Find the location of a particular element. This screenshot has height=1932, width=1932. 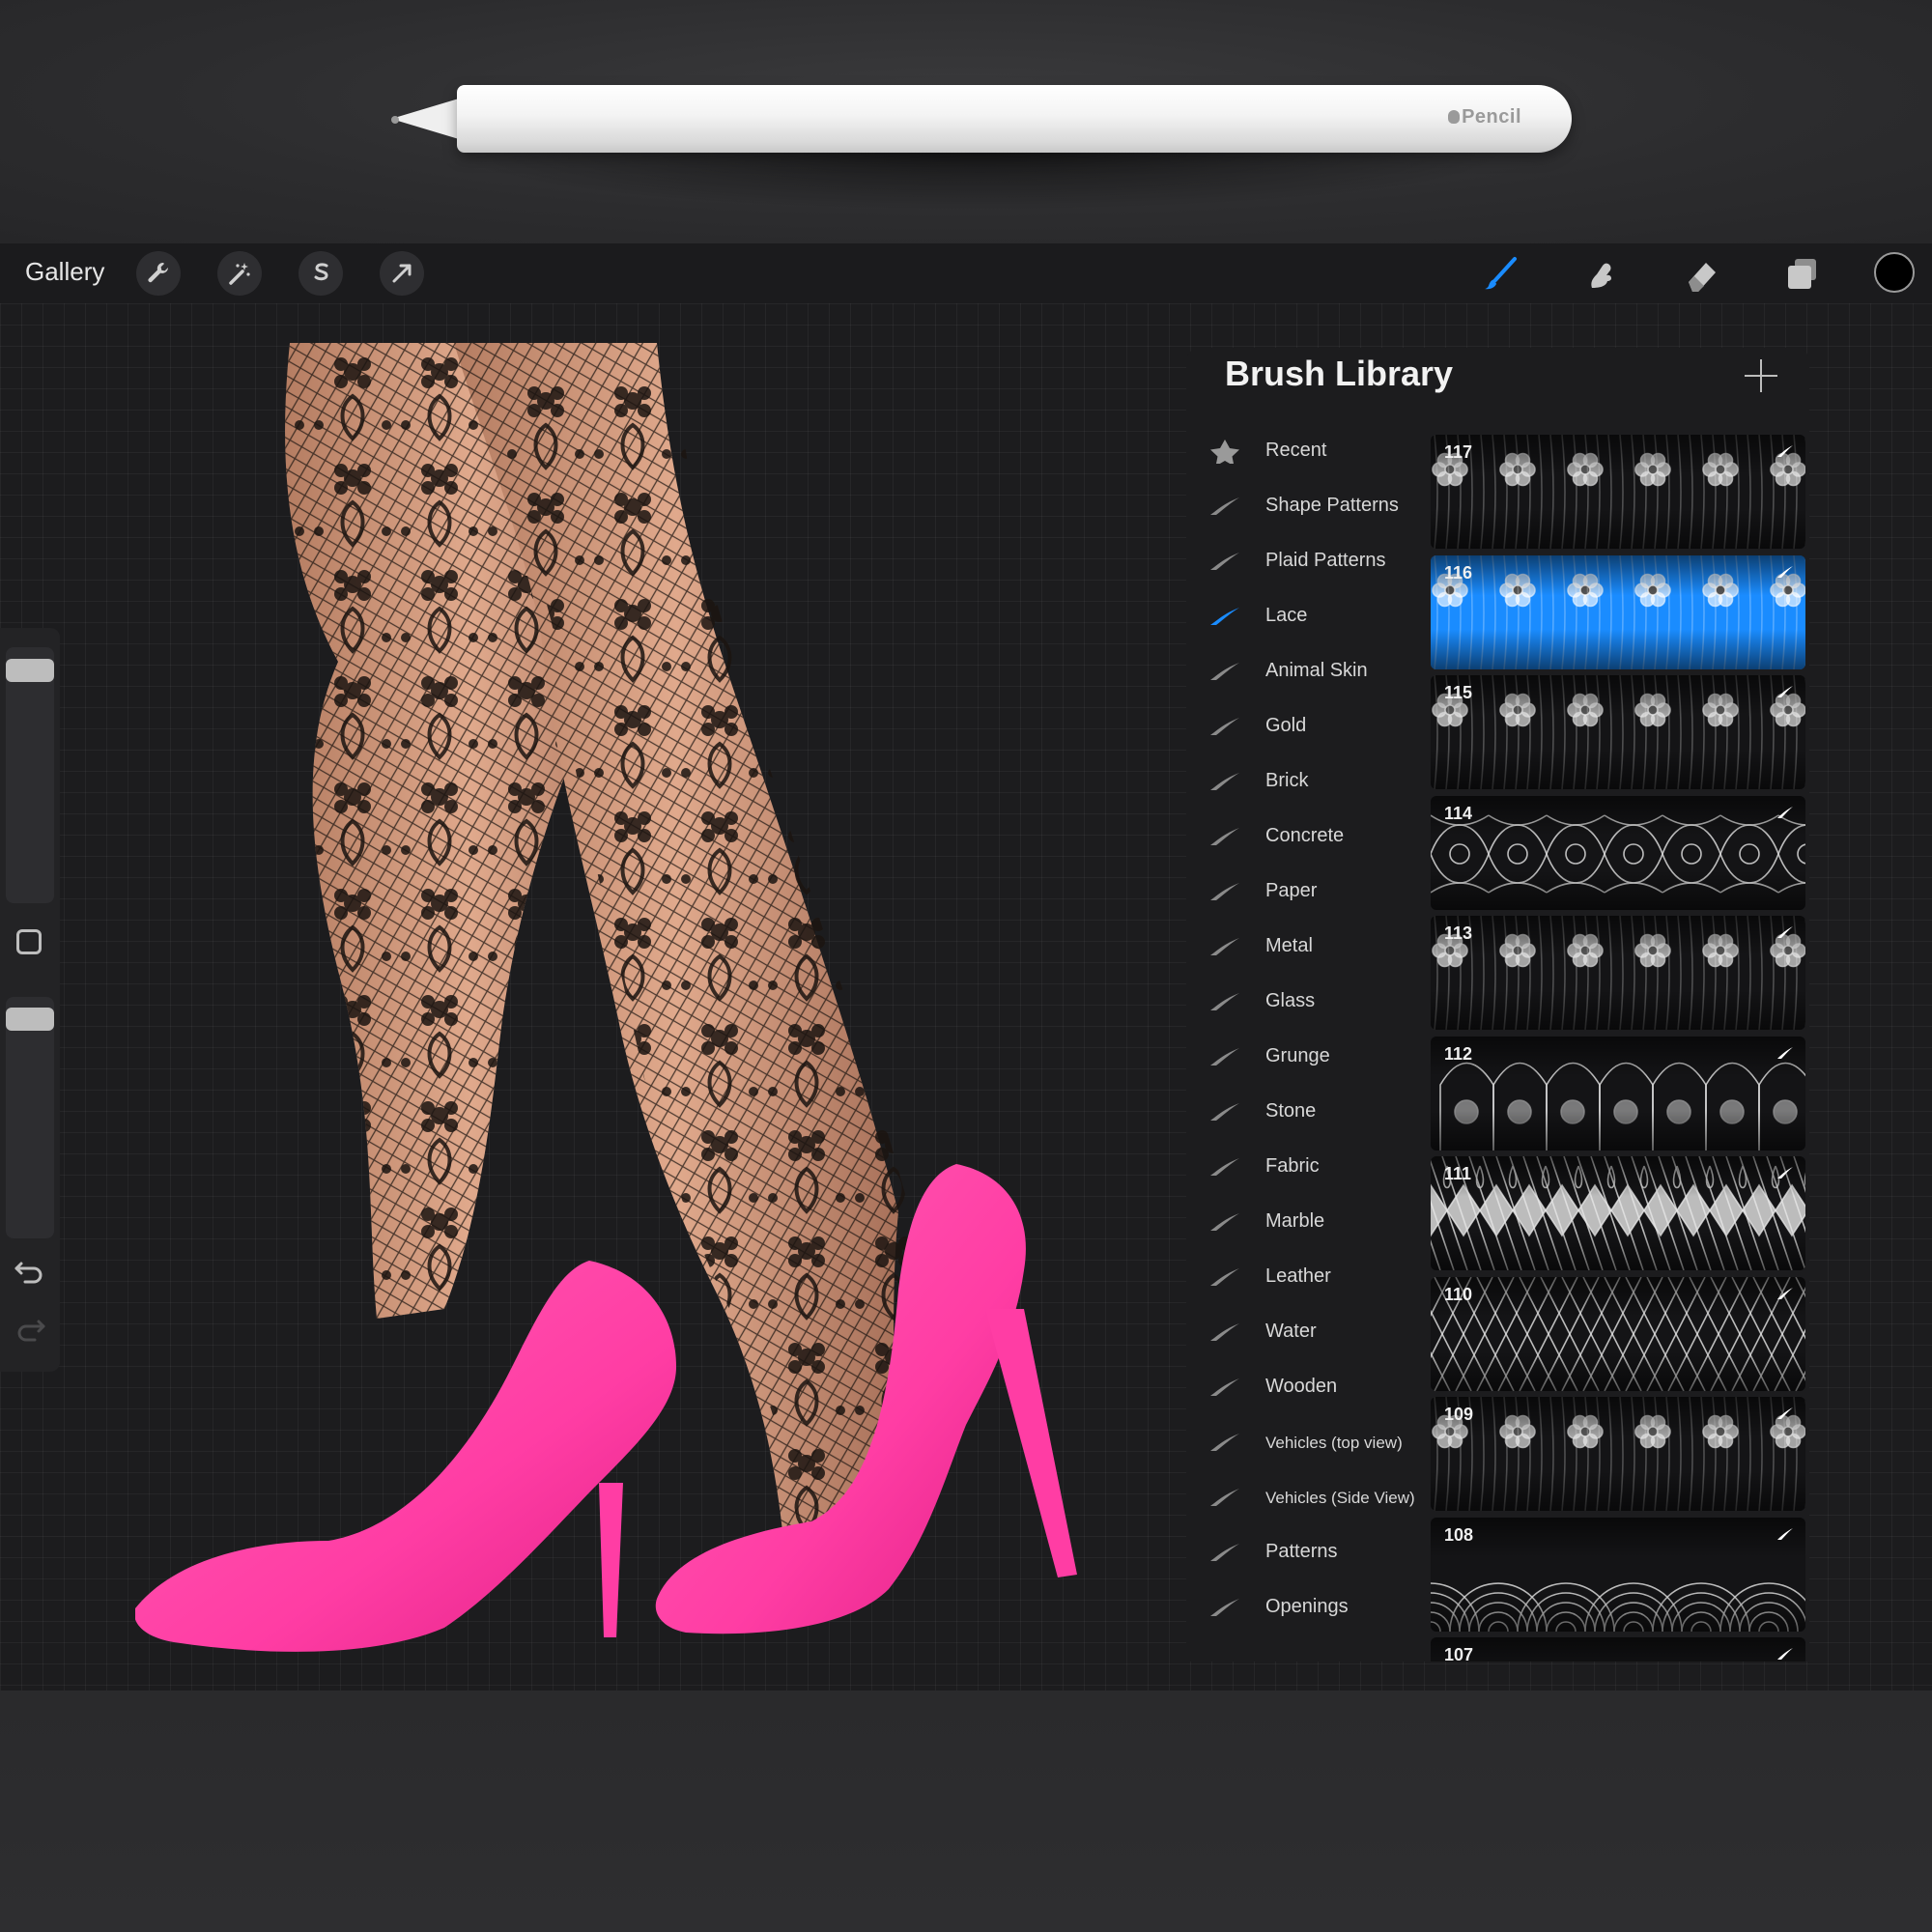

redo-icon is located at coordinates (30, 1330).